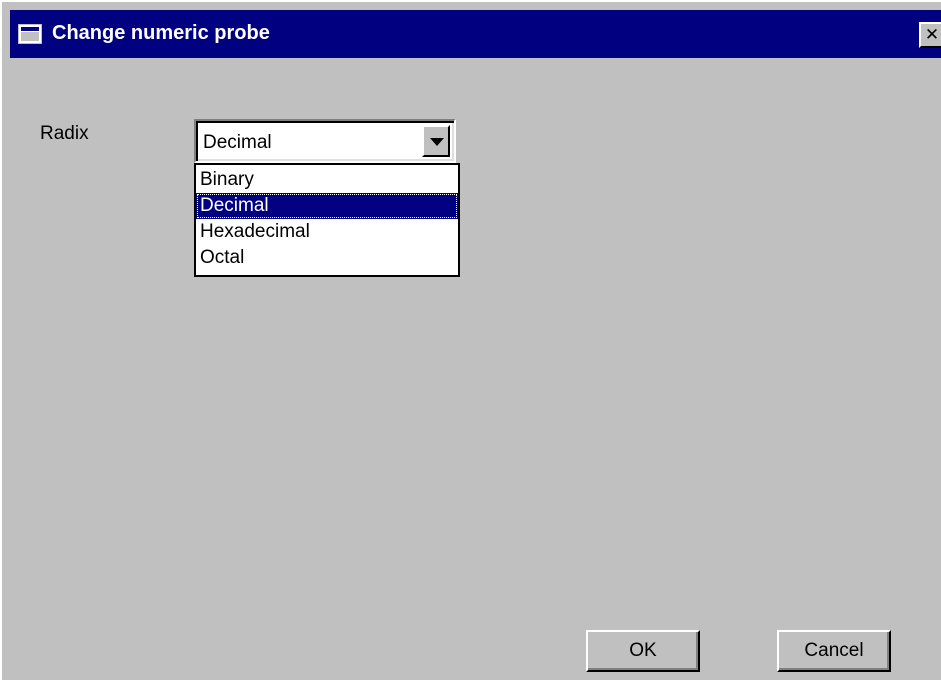  Describe the element at coordinates (643, 651) in the screenshot. I see `ok-button: OK` at that location.